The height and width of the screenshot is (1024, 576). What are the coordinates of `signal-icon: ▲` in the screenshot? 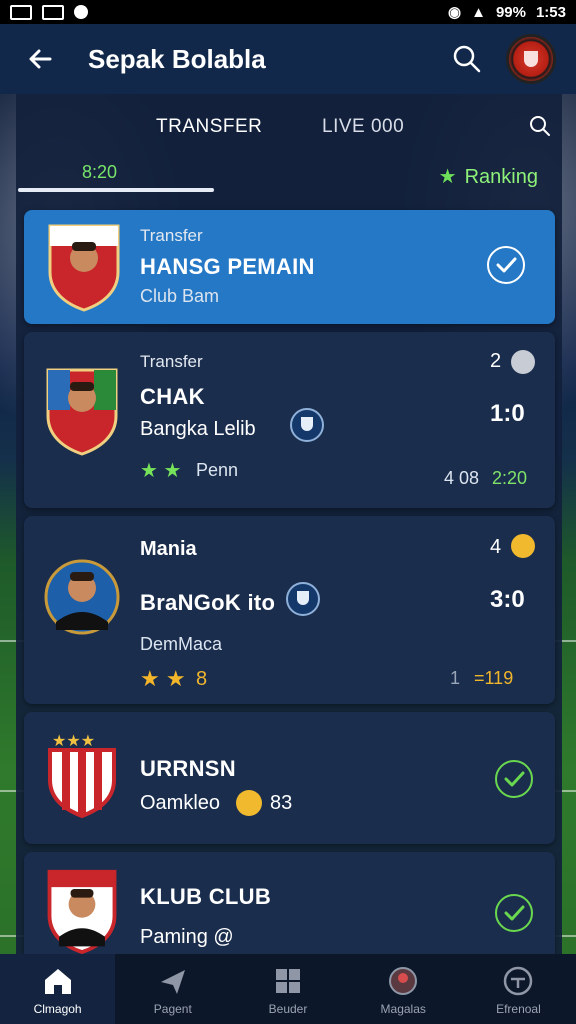 It's located at (478, 12).